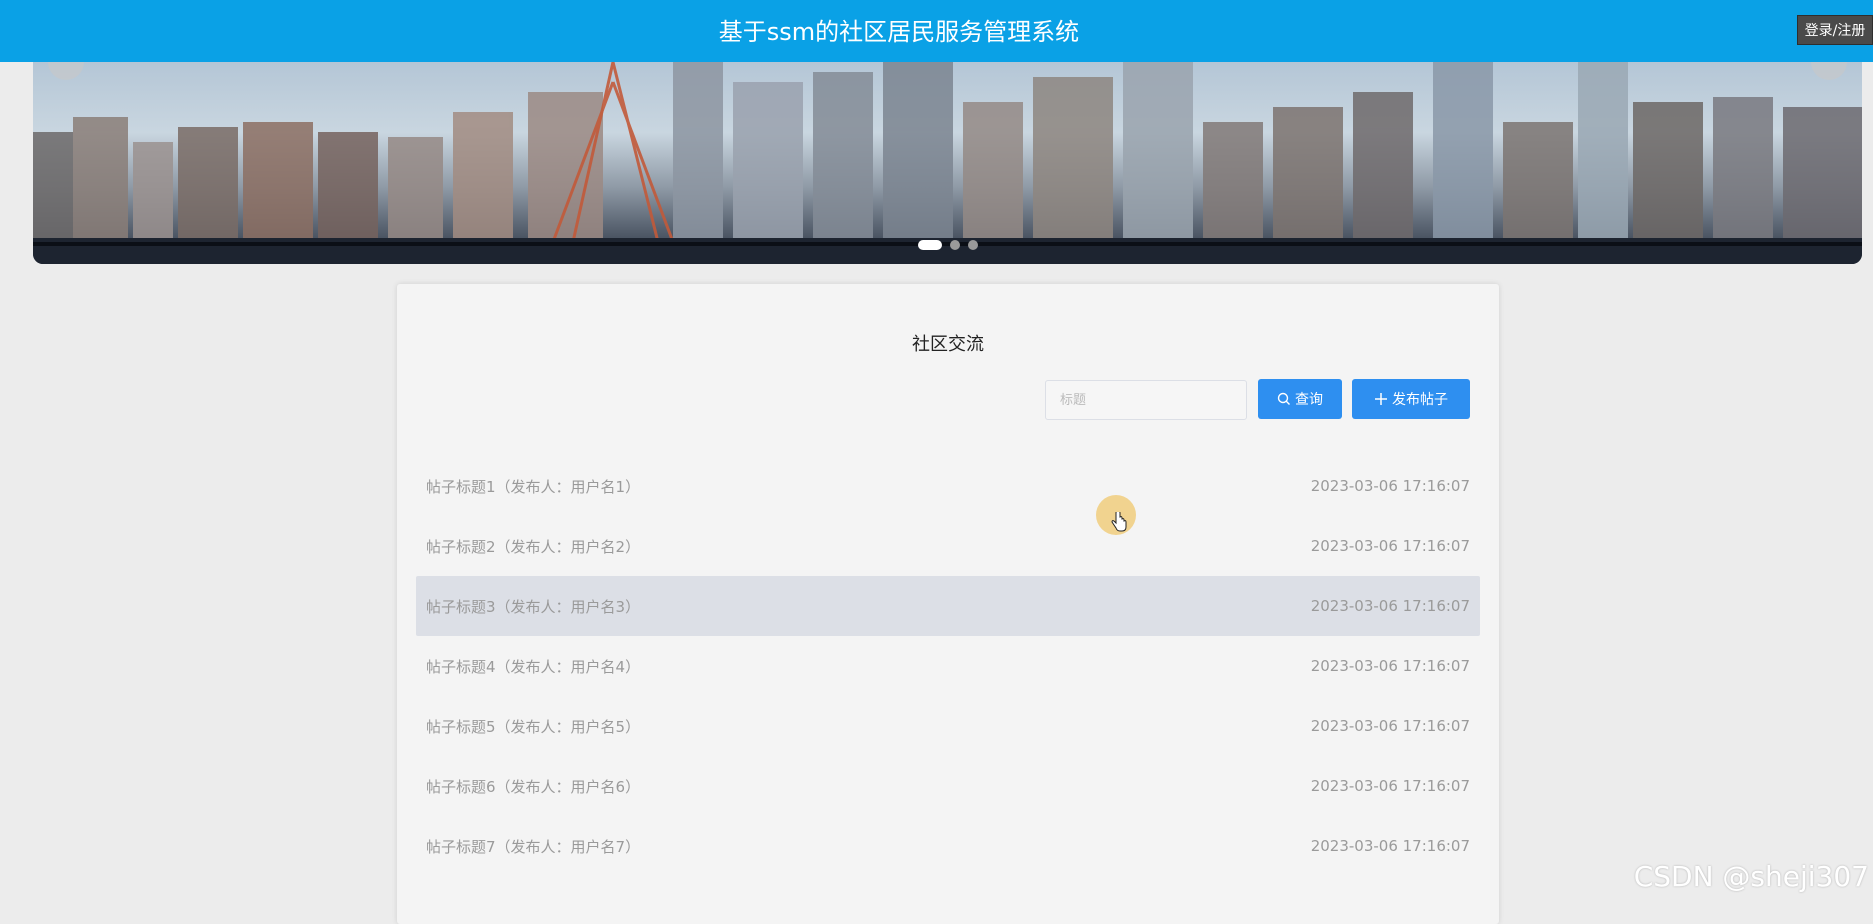  What do you see at coordinates (1283, 398) in the screenshot?
I see `search-icon` at bounding box center [1283, 398].